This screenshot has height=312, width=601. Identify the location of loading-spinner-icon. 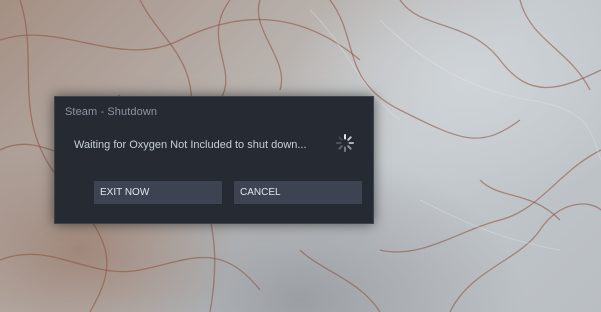
(345, 143).